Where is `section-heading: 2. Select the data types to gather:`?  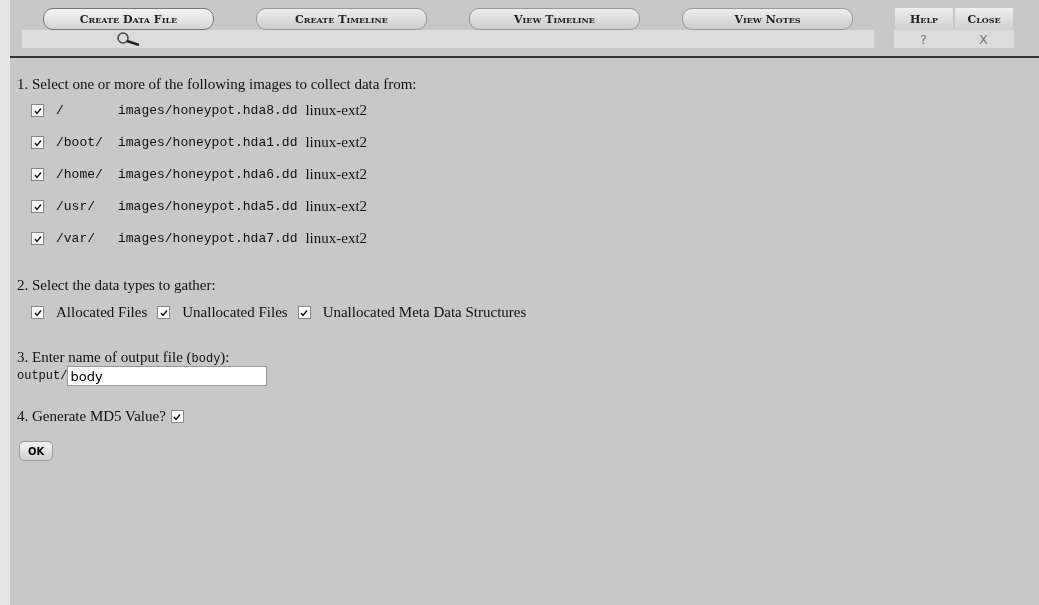
section-heading: 2. Select the data types to gather: is located at coordinates (117, 285).